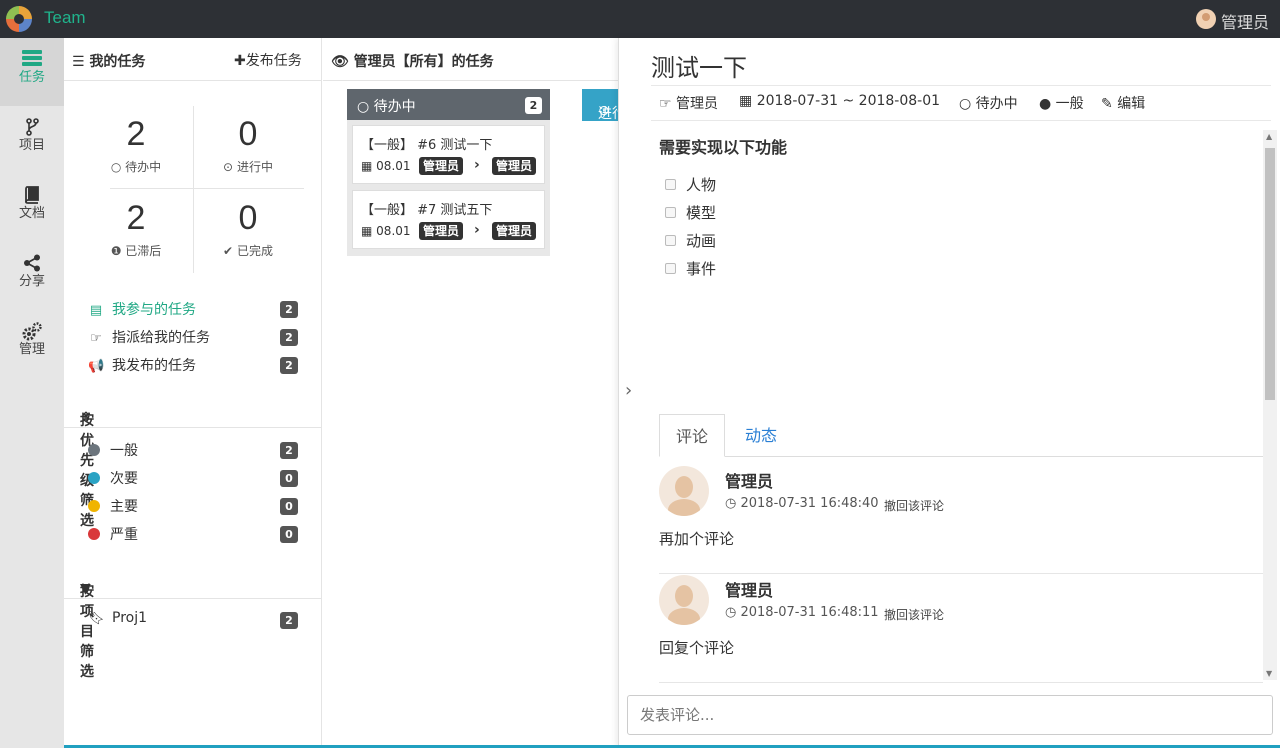  Describe the element at coordinates (1269, 136) in the screenshot. I see `scroll-up-icon: ▲` at that location.